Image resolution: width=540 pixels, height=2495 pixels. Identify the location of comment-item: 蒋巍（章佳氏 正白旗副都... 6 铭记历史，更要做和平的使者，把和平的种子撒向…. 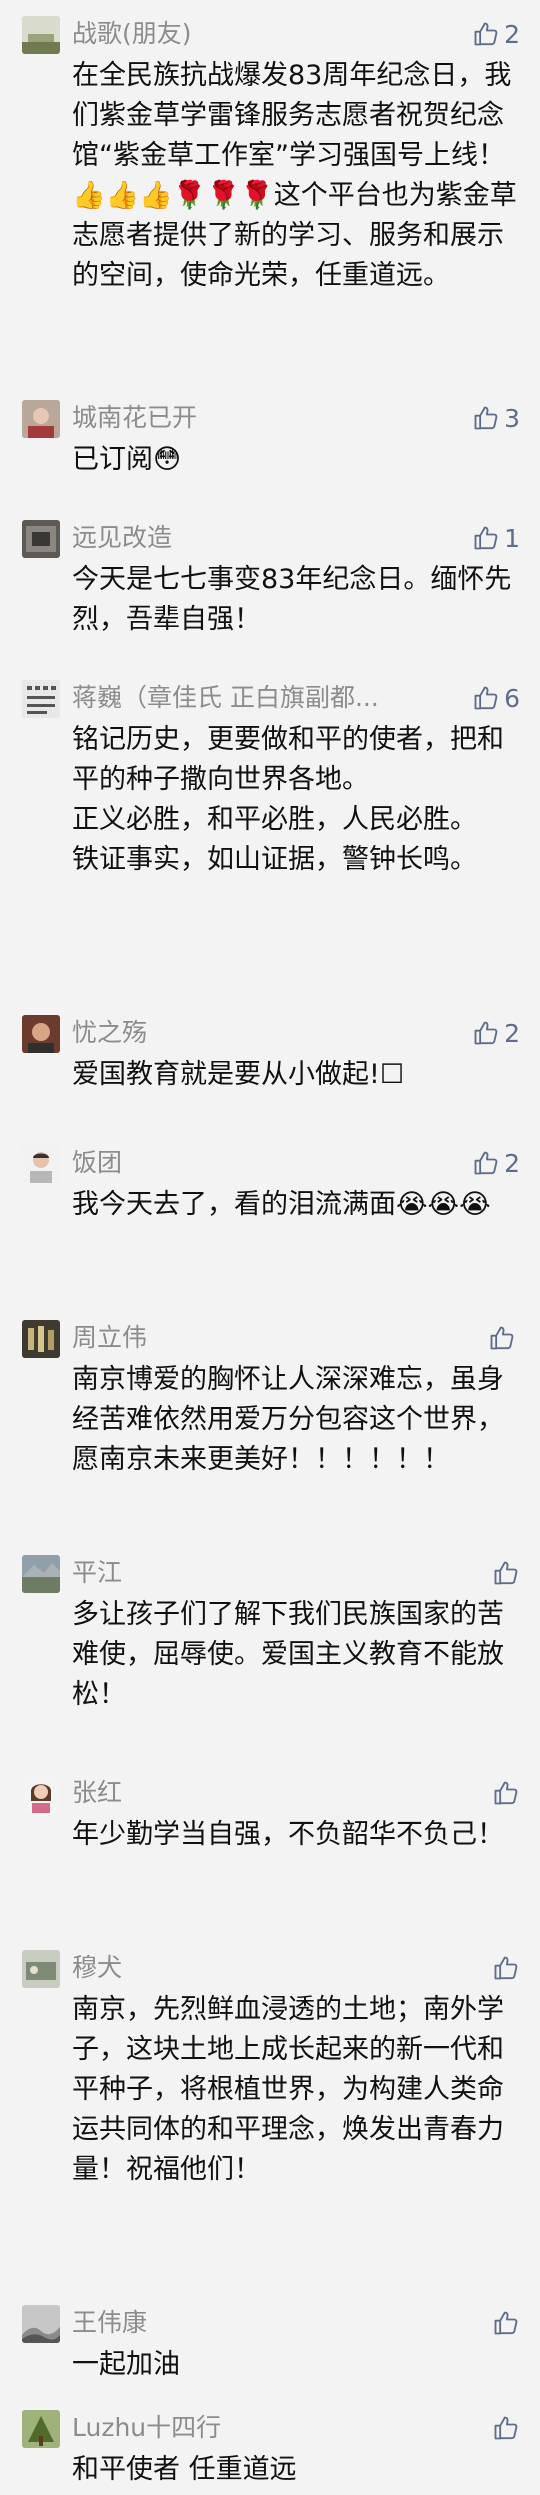
(270, 780).